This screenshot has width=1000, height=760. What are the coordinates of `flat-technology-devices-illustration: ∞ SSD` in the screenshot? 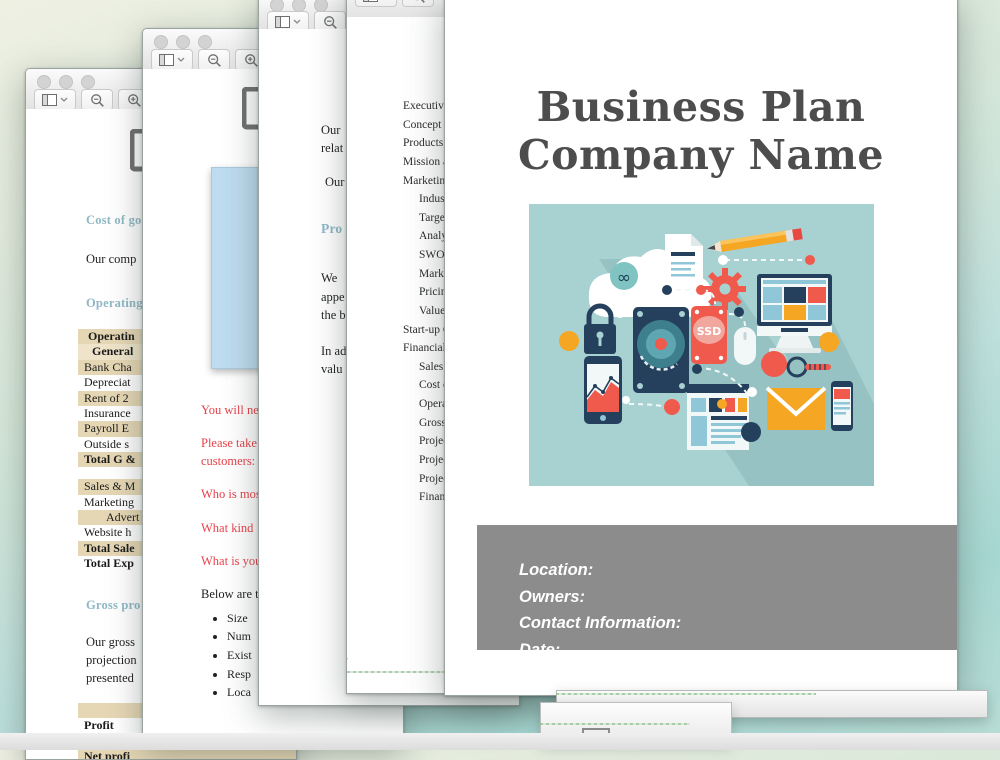 It's located at (701, 344).